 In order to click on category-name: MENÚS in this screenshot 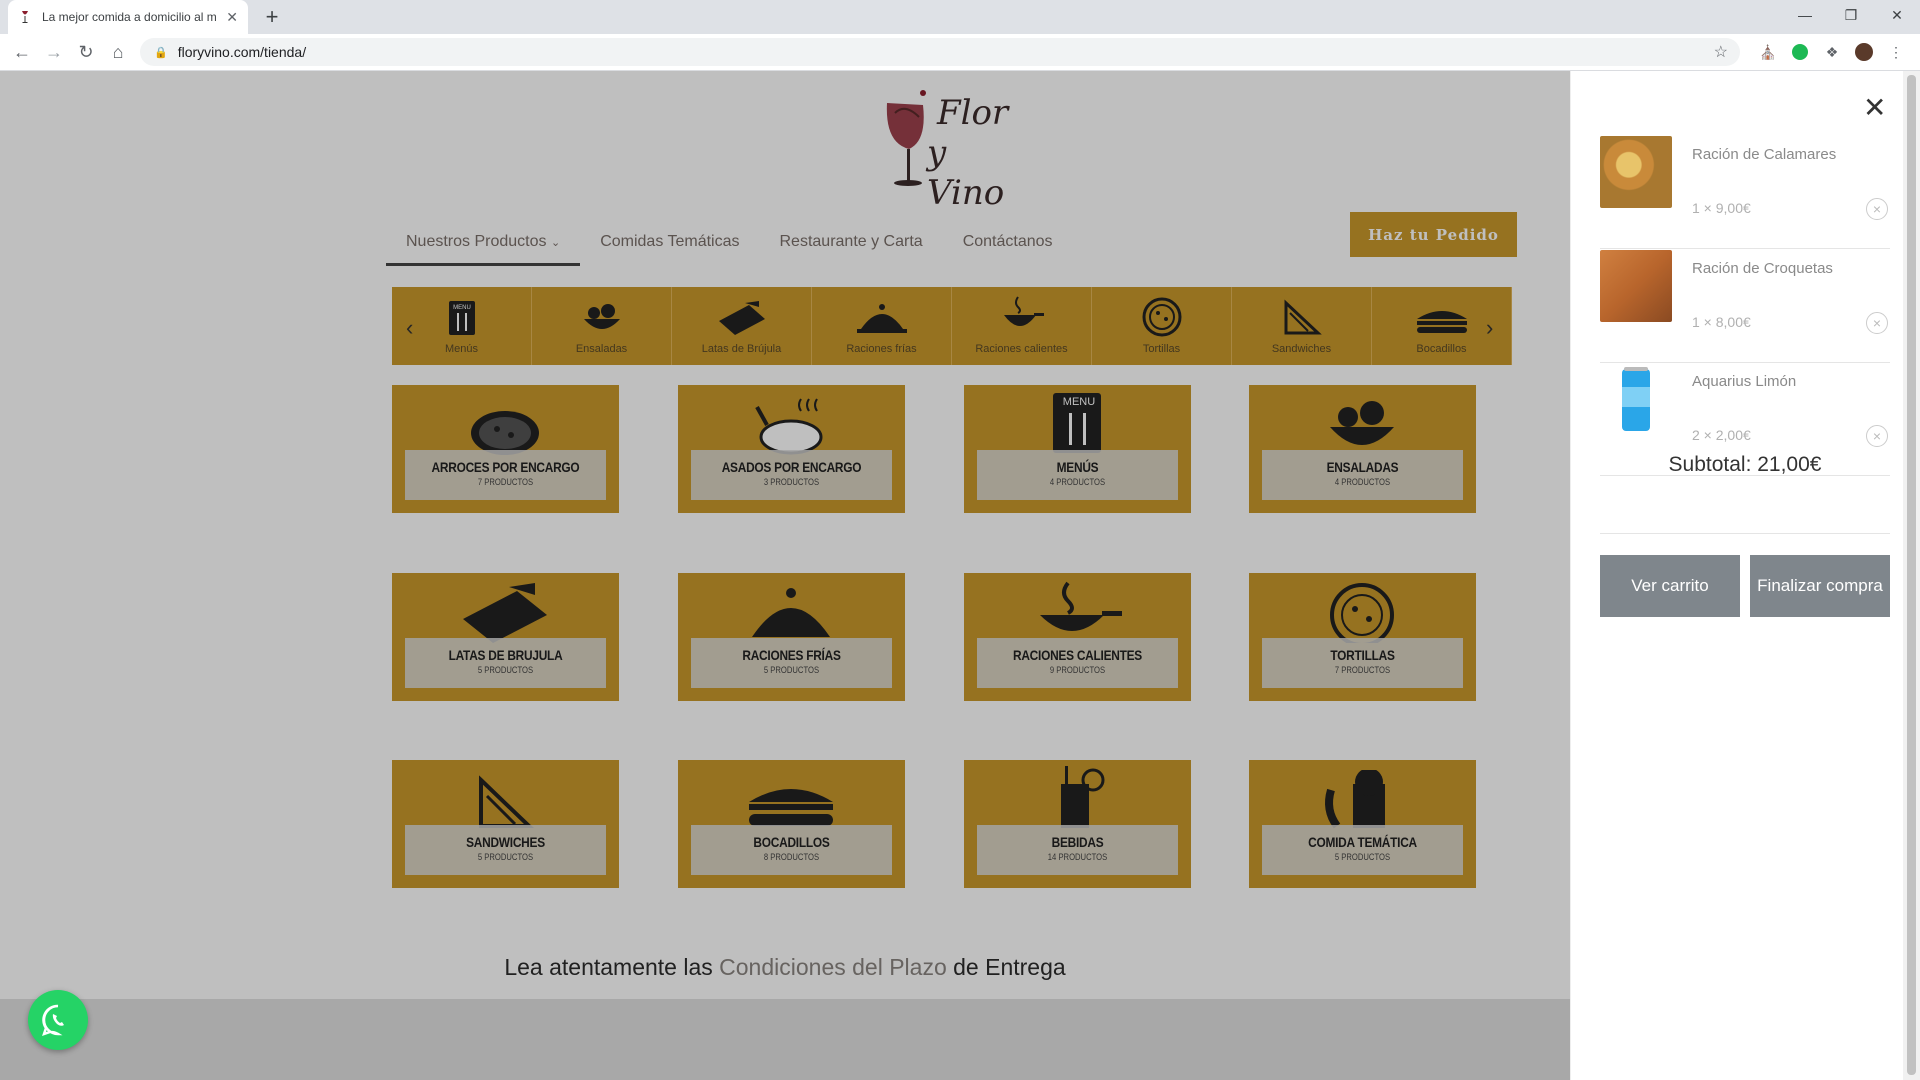, I will do `click(1077, 467)`.